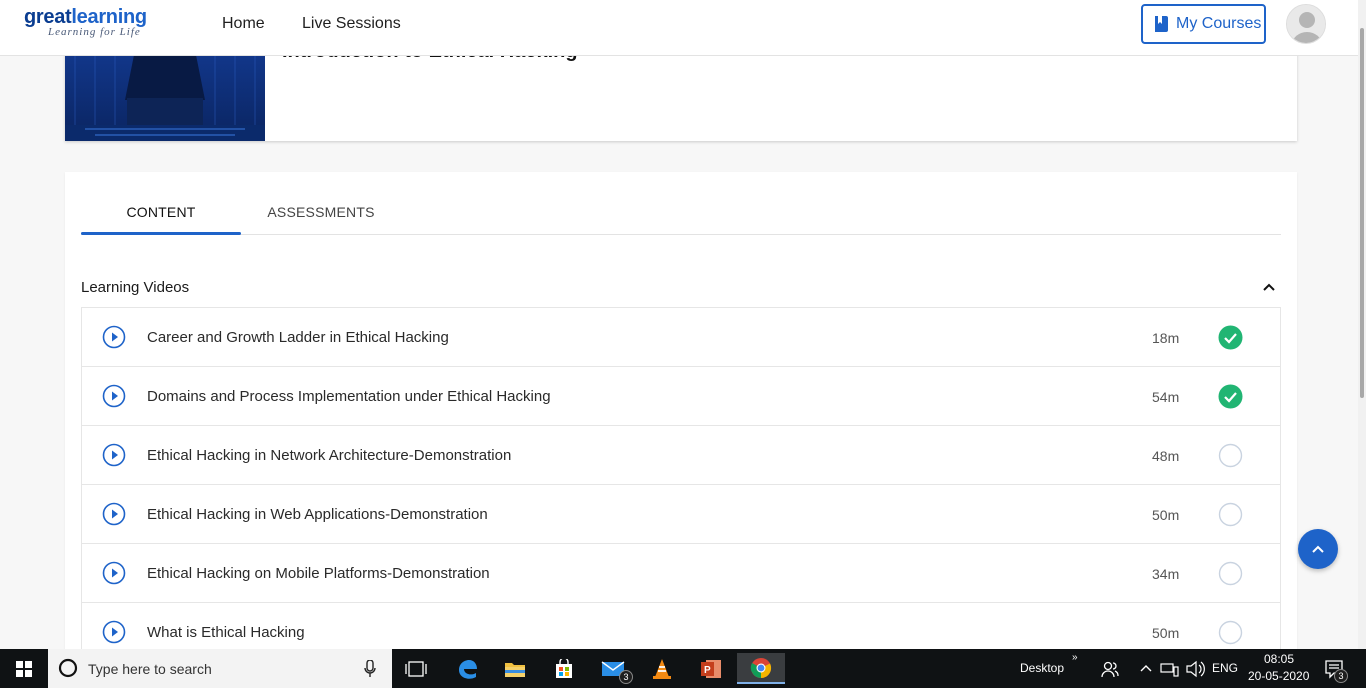 The image size is (1366, 688). I want to click on clock-date: 20-05-2020, so click(1278, 676).